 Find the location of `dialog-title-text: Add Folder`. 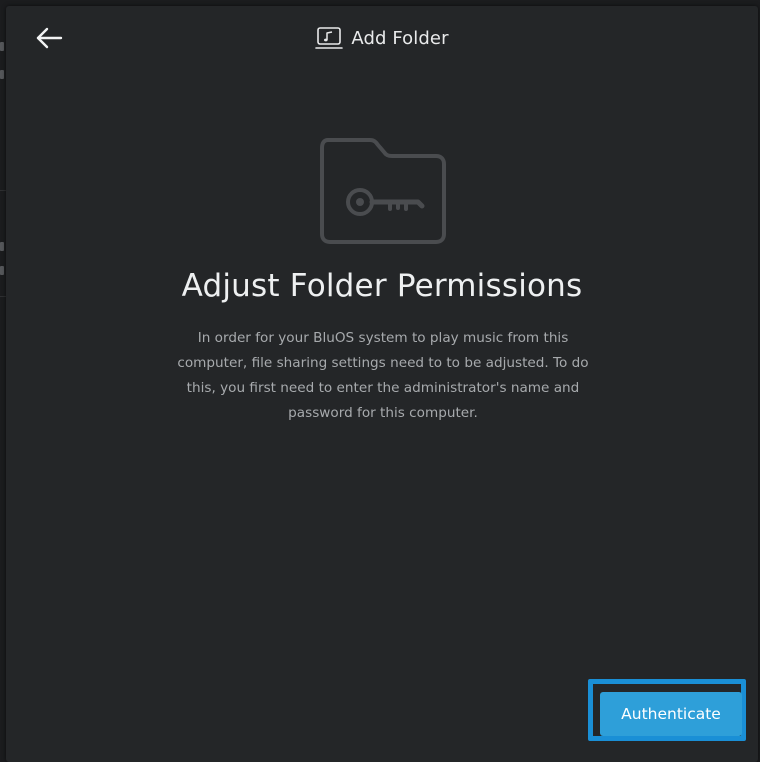

dialog-title-text: Add Folder is located at coordinates (400, 38).